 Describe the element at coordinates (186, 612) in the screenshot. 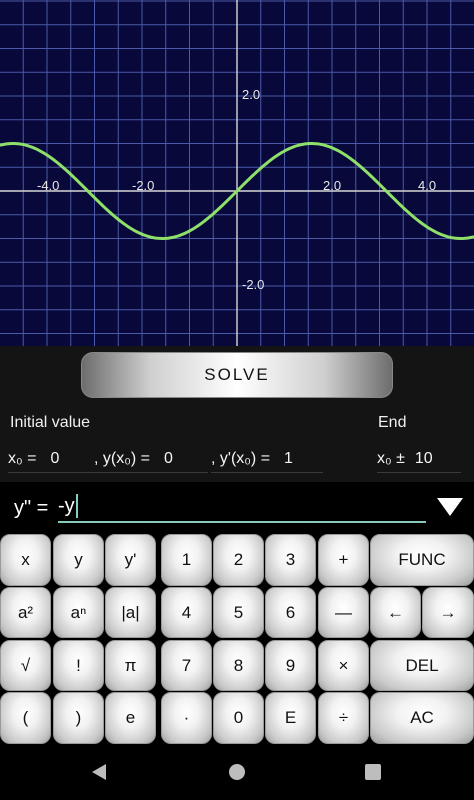

I see `digit-4-key: 4` at that location.